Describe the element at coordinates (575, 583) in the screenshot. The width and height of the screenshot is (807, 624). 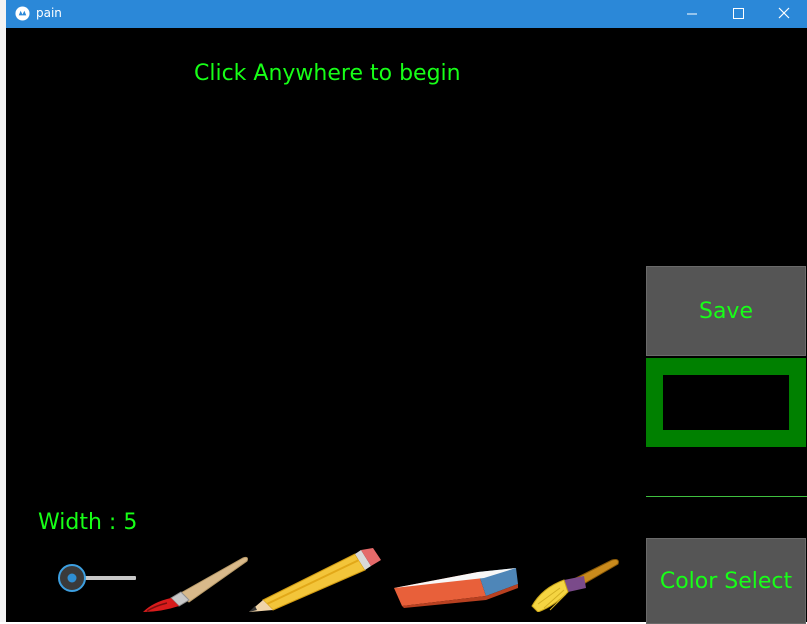
I see `broom-icon` at that location.